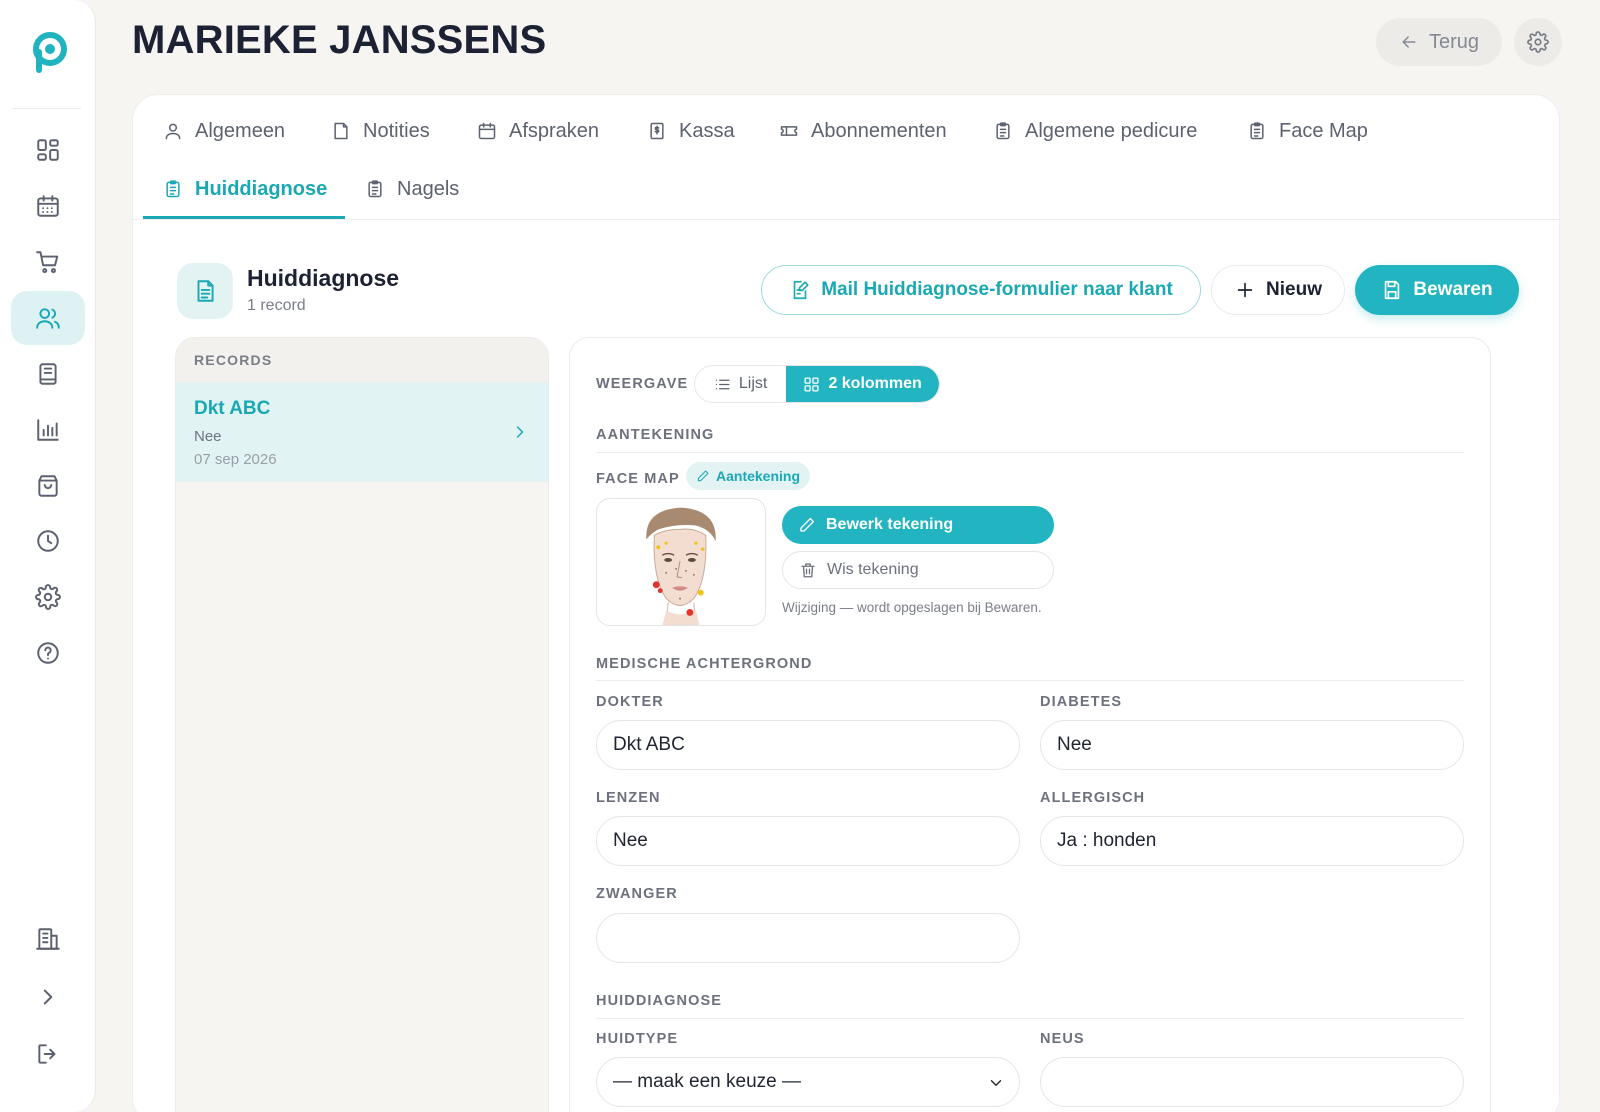 The width and height of the screenshot is (1600, 1112). I want to click on nav-shop, so click(48, 486).